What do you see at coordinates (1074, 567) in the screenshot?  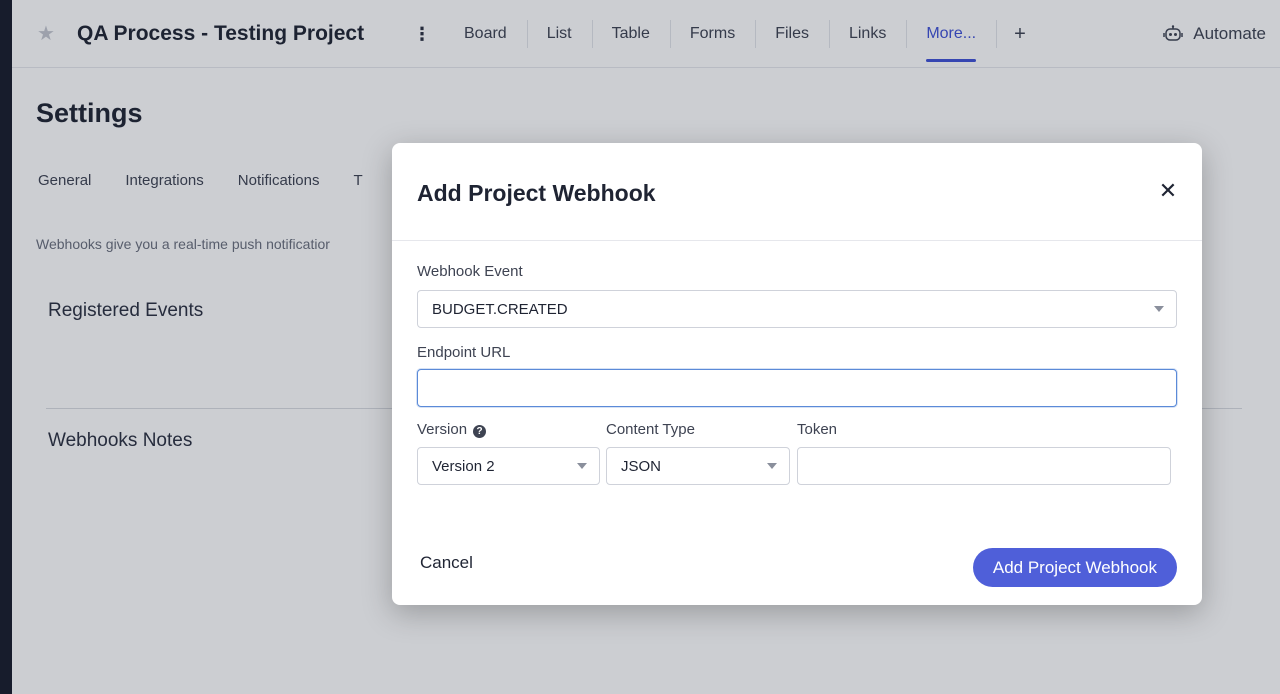 I see `add-project-webhook-button: Add Project Webhook` at bounding box center [1074, 567].